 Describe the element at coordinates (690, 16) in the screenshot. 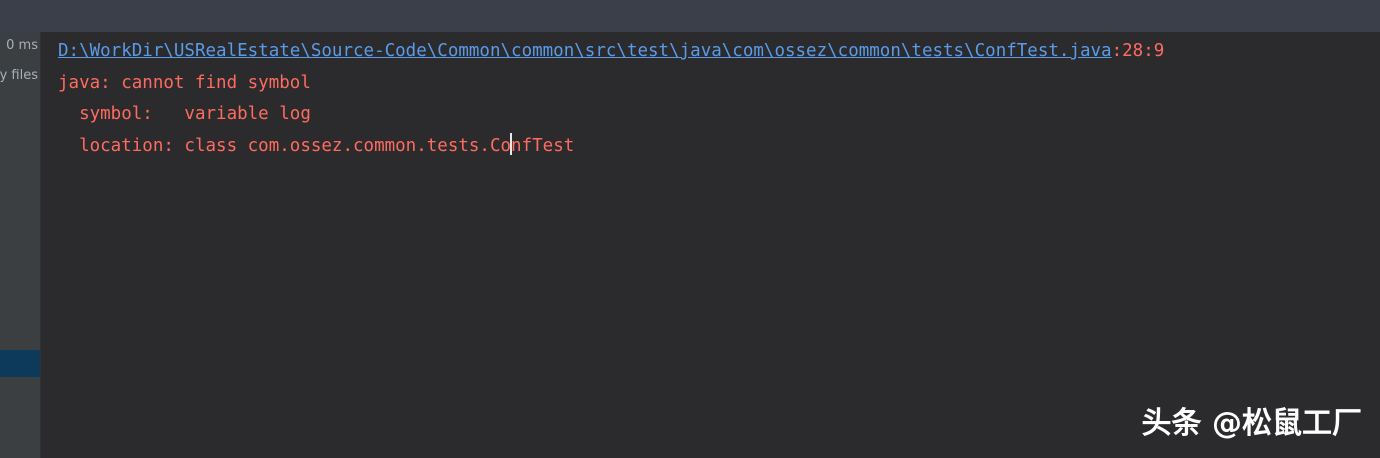

I see `tool-window-header` at that location.